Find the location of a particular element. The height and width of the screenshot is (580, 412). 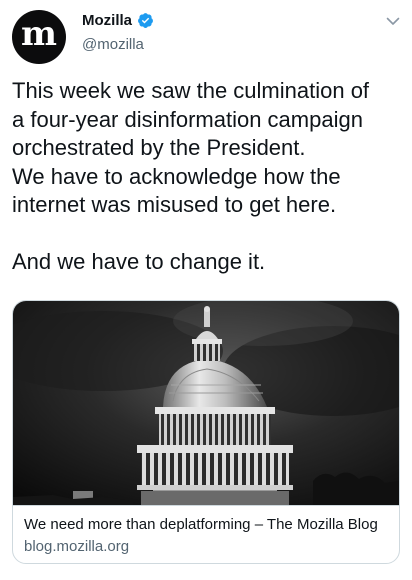

avatar: m is located at coordinates (39, 37).